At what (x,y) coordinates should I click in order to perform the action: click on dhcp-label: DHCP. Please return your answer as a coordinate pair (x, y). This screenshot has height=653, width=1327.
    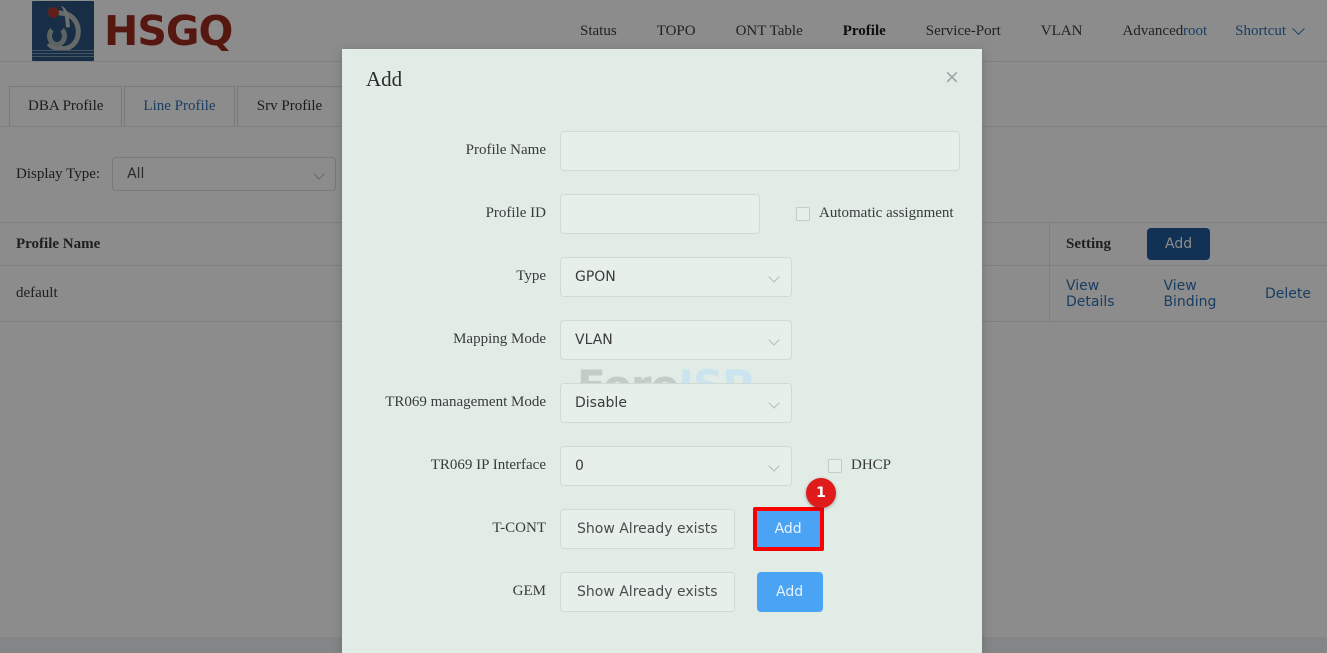
    Looking at the image, I should click on (871, 465).